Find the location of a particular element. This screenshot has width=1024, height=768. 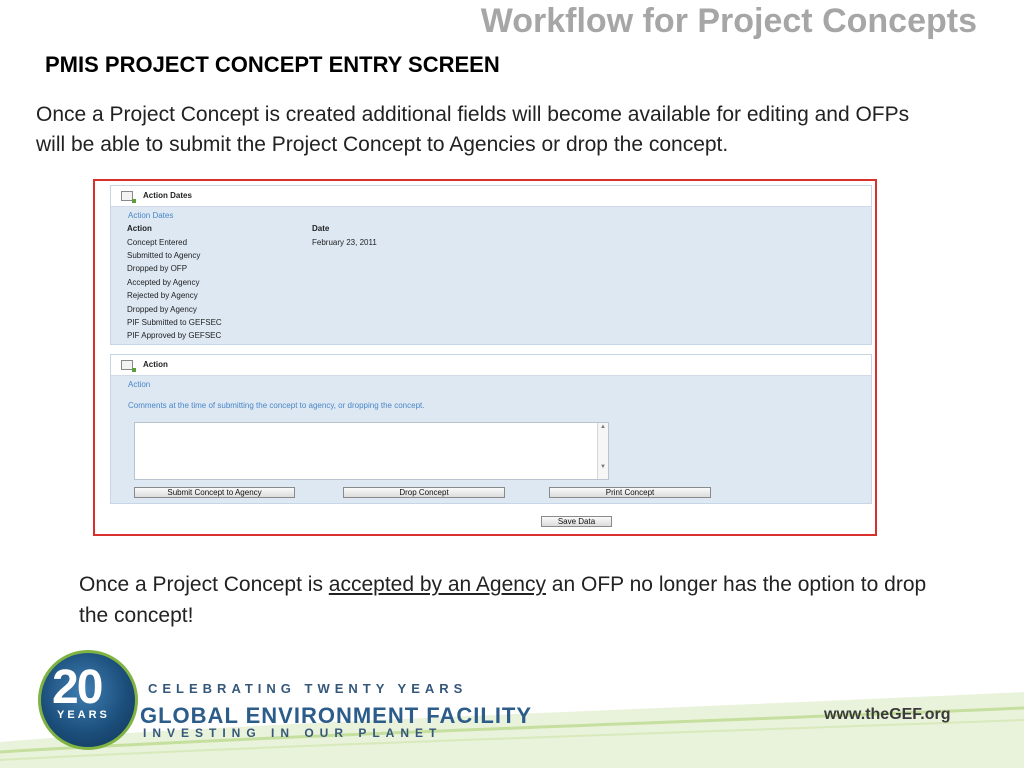

submit-concept-button: Submit Concept to Agency is located at coordinates (214, 492).